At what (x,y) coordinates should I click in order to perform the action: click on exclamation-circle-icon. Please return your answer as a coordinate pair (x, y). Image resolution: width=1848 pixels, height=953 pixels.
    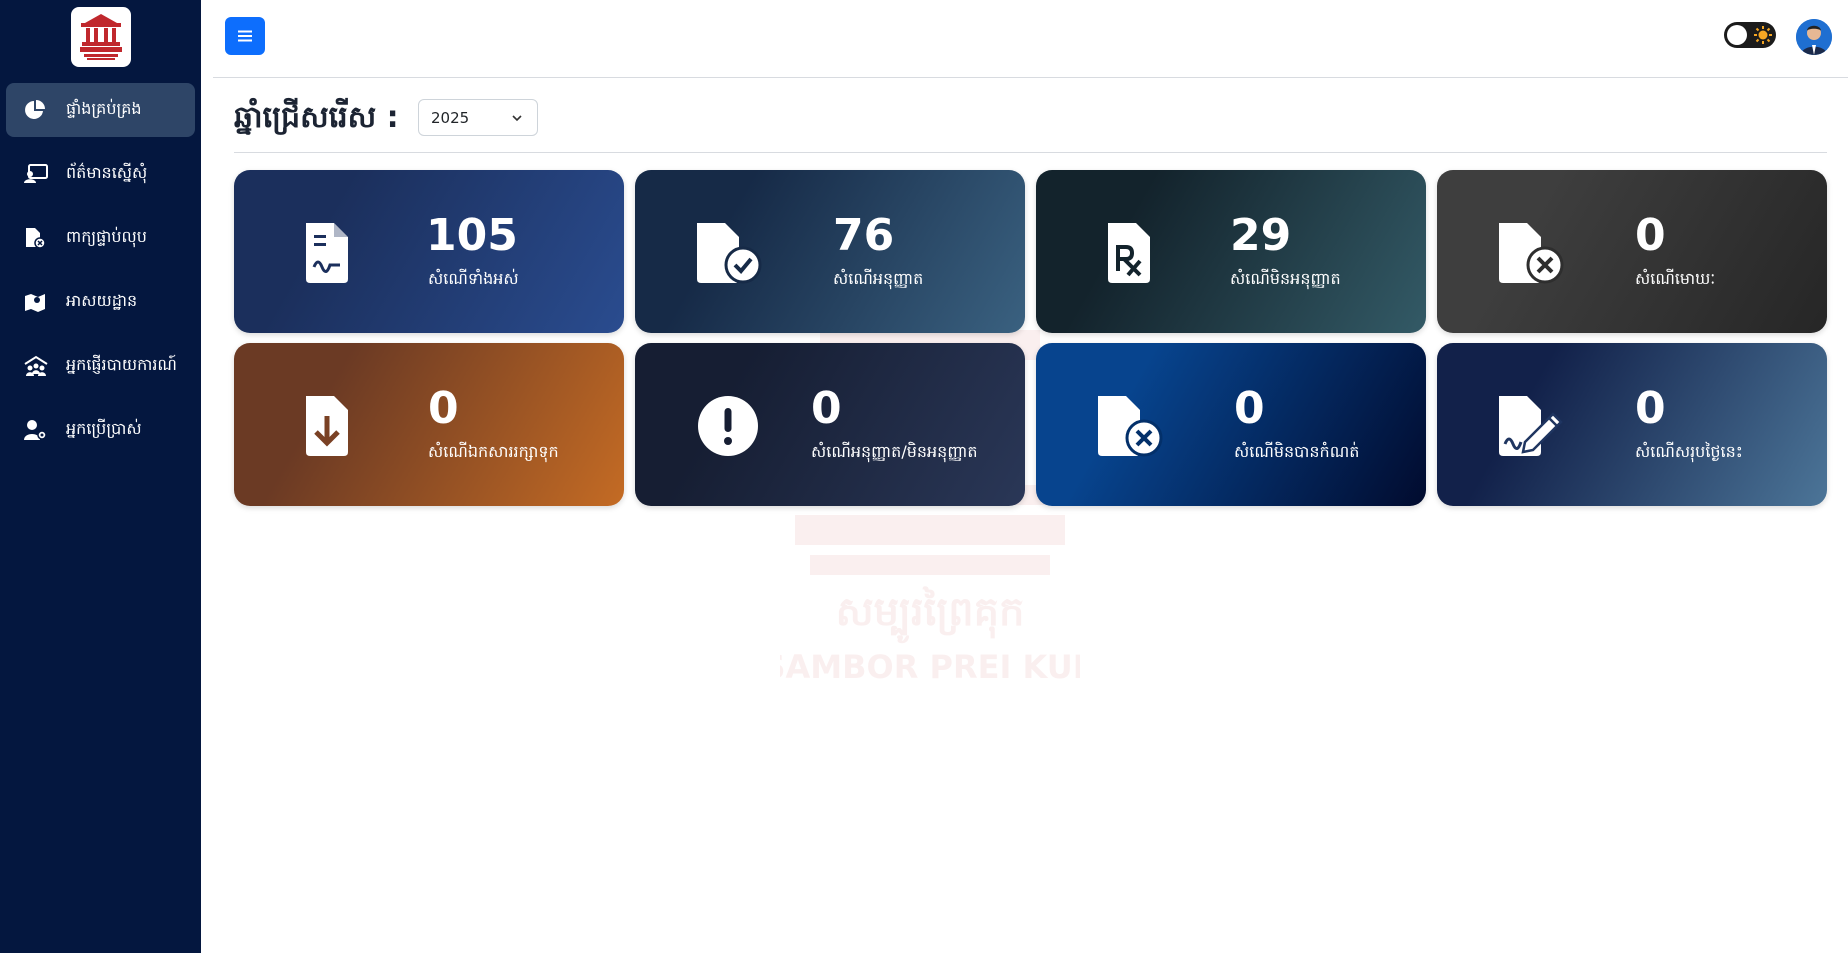
    Looking at the image, I should click on (728, 426).